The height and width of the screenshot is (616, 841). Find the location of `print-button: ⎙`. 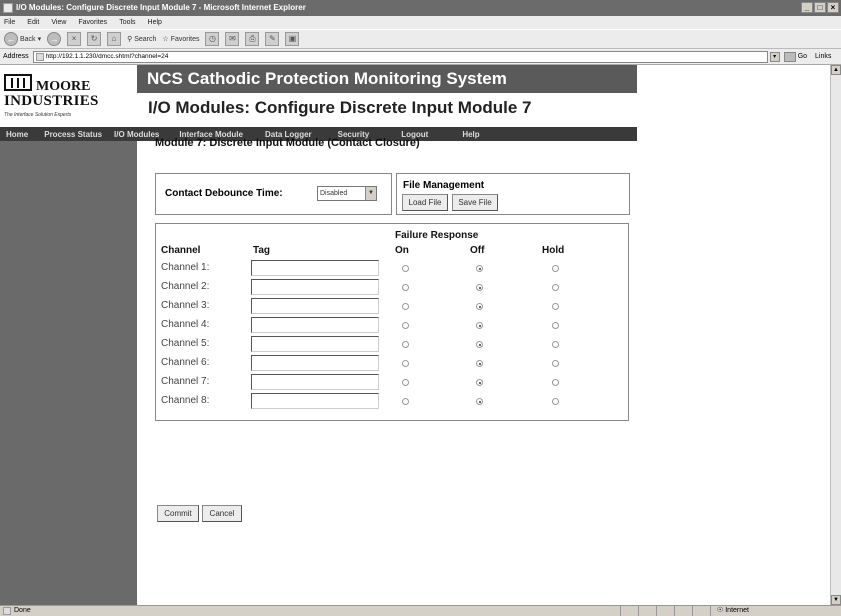

print-button: ⎙ is located at coordinates (252, 39).